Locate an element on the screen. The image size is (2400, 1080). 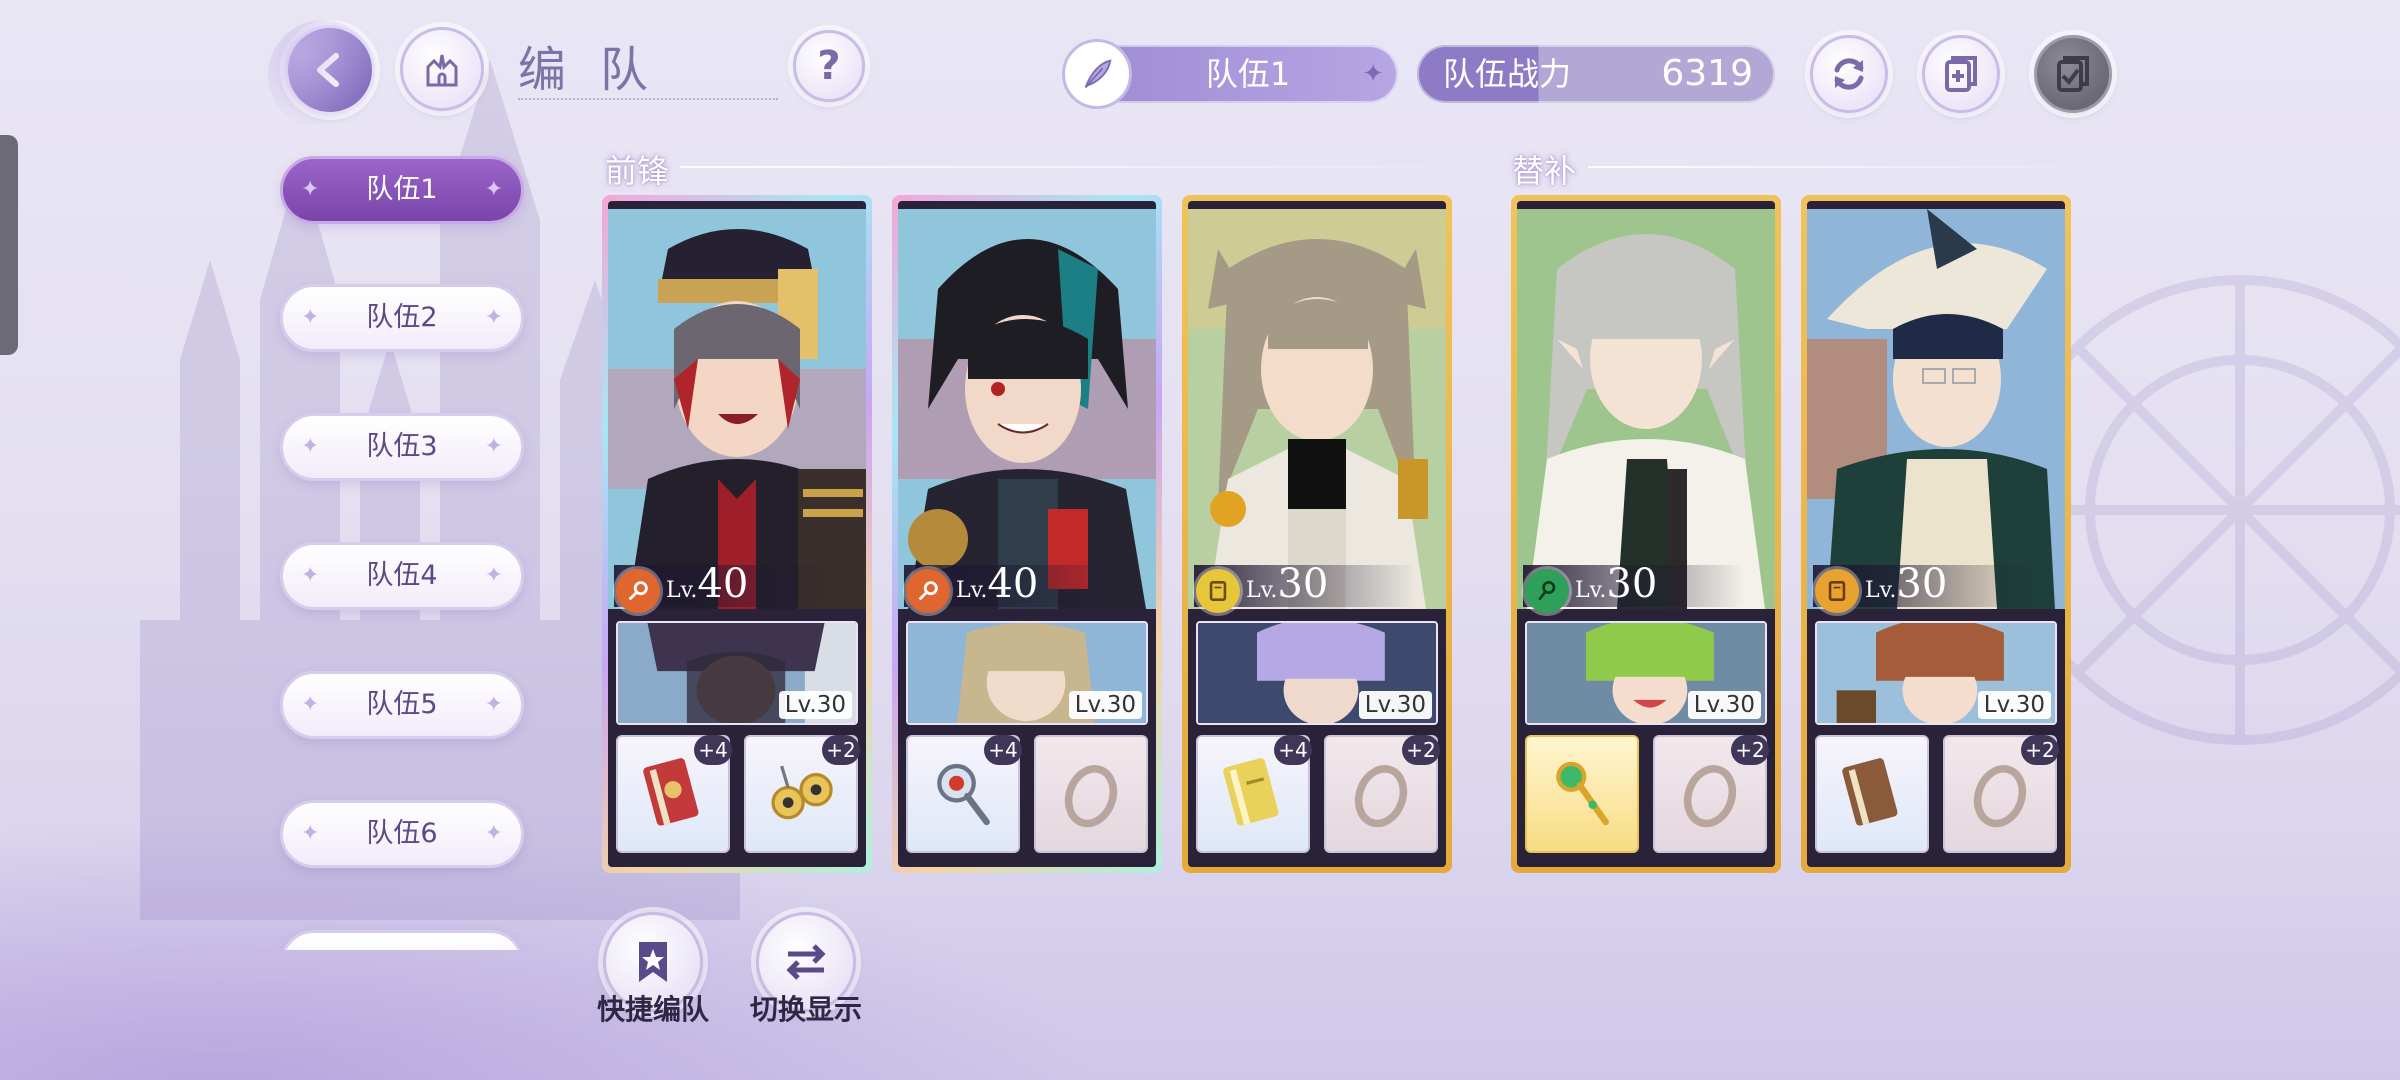
team-tab-3: ✦ 队伍3 ✦ is located at coordinates (402, 447).